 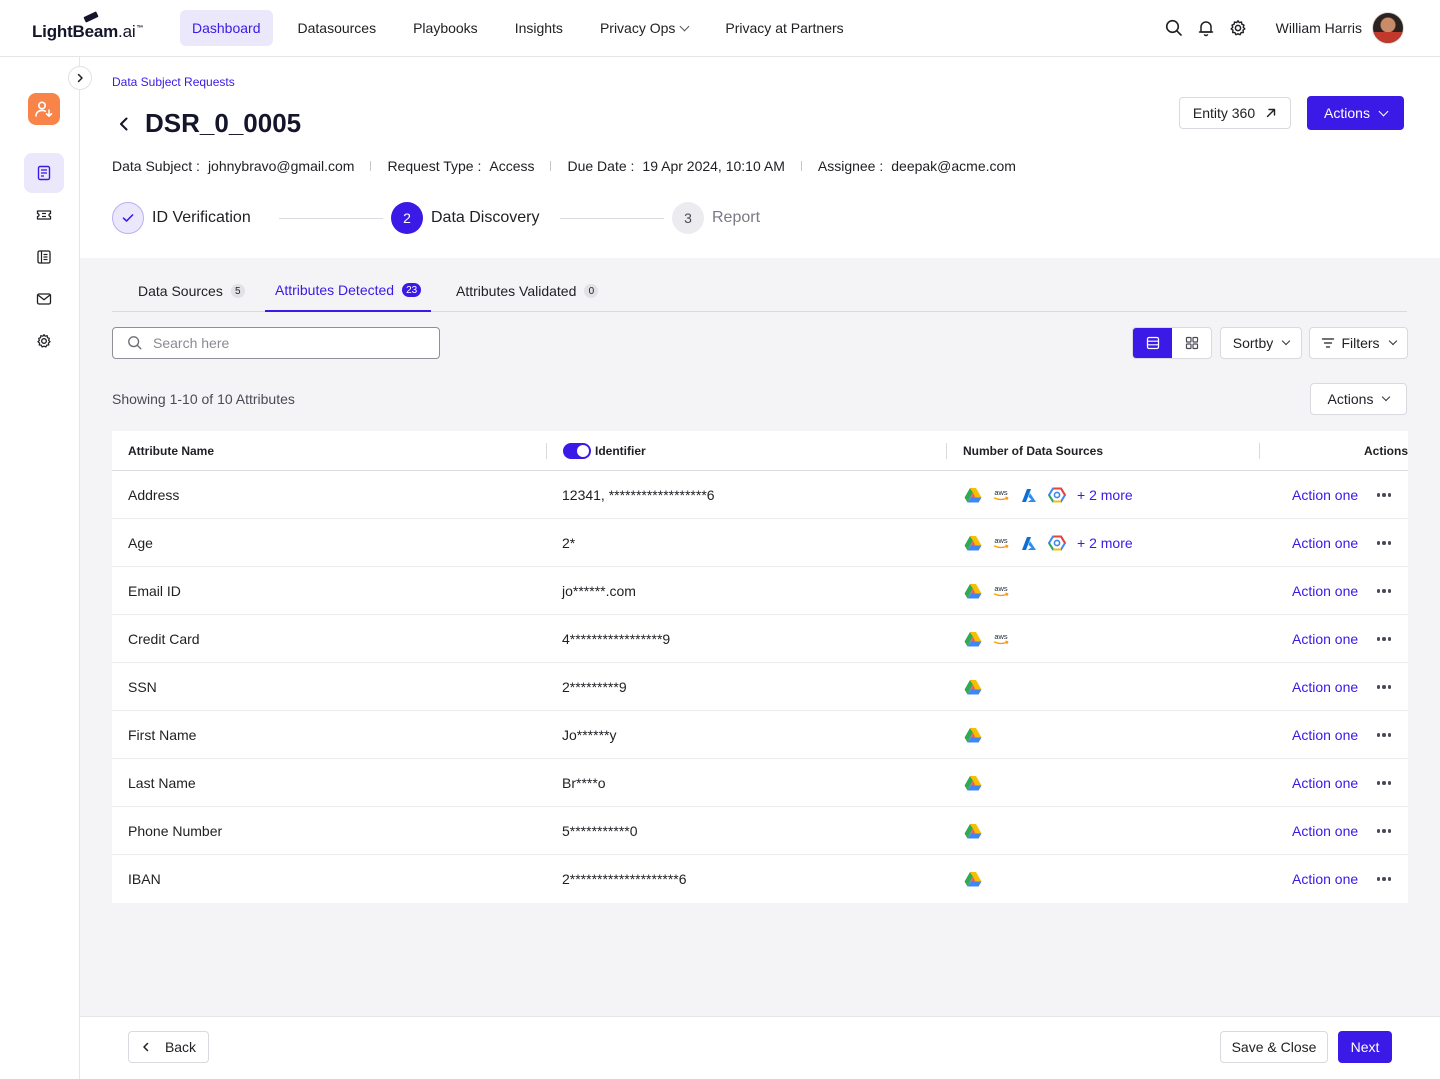 What do you see at coordinates (445, 28) in the screenshot?
I see `nav-playbooks: Playbooks` at bounding box center [445, 28].